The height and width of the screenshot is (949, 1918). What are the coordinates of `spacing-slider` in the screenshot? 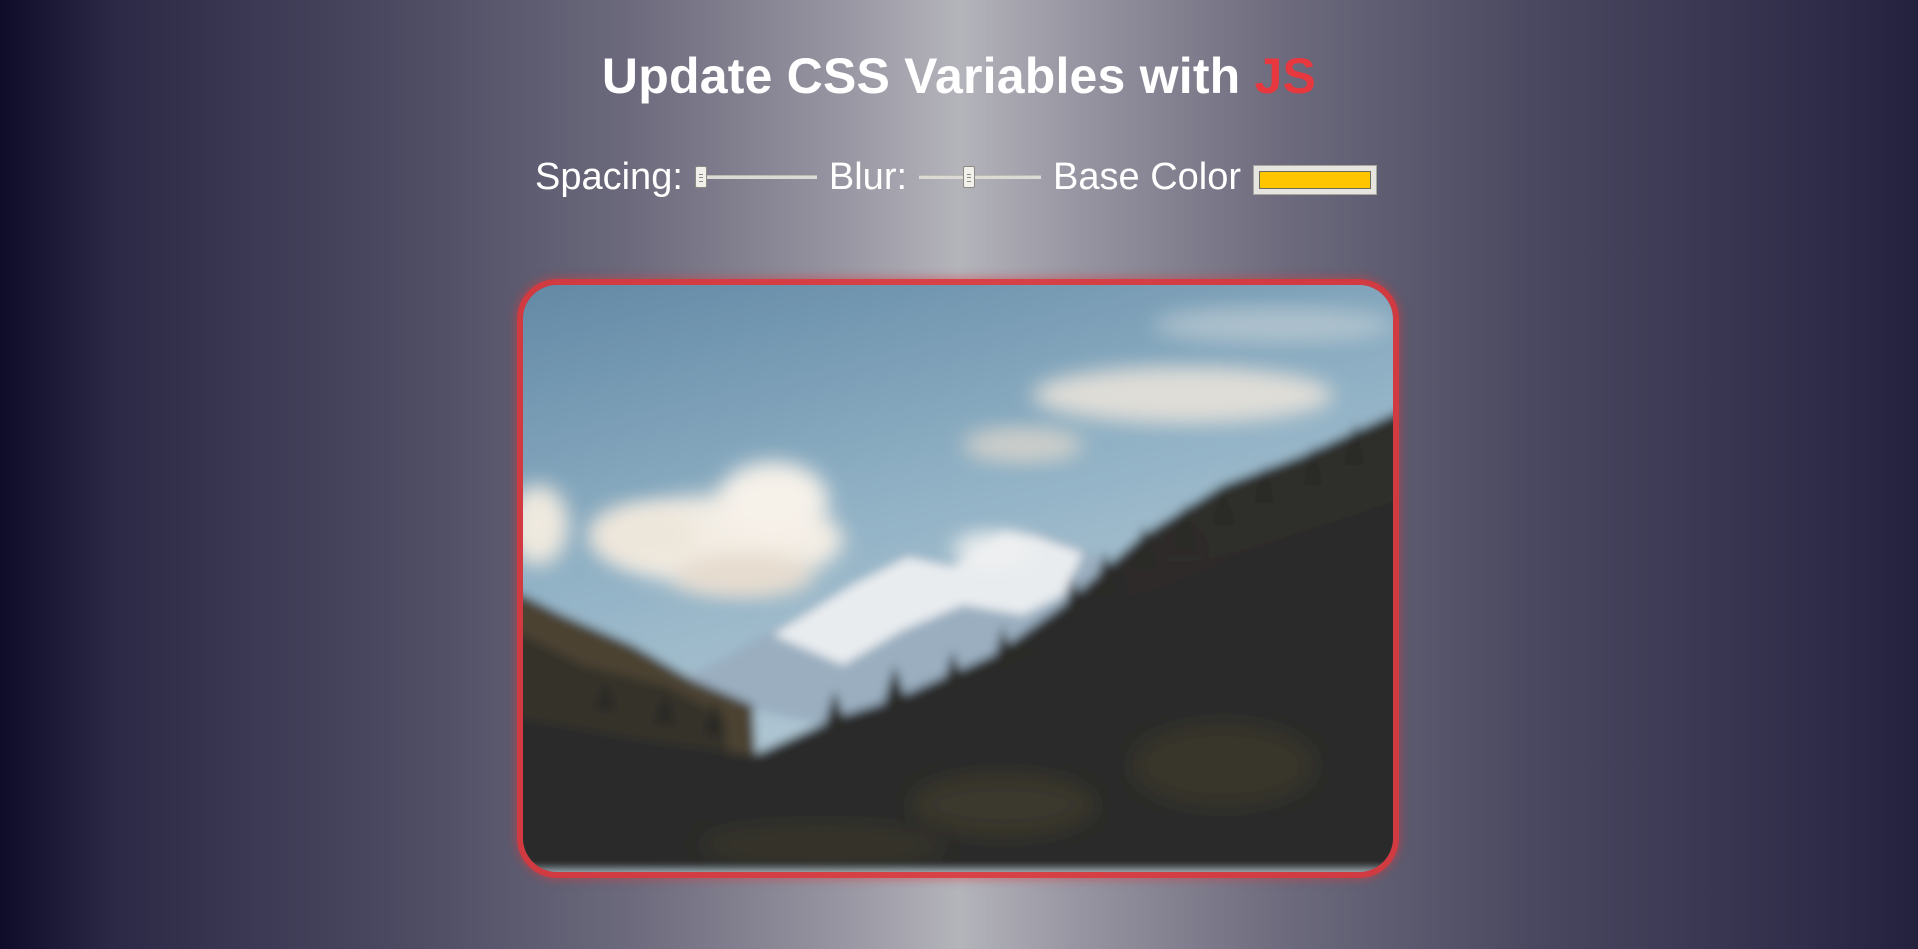 It's located at (755, 177).